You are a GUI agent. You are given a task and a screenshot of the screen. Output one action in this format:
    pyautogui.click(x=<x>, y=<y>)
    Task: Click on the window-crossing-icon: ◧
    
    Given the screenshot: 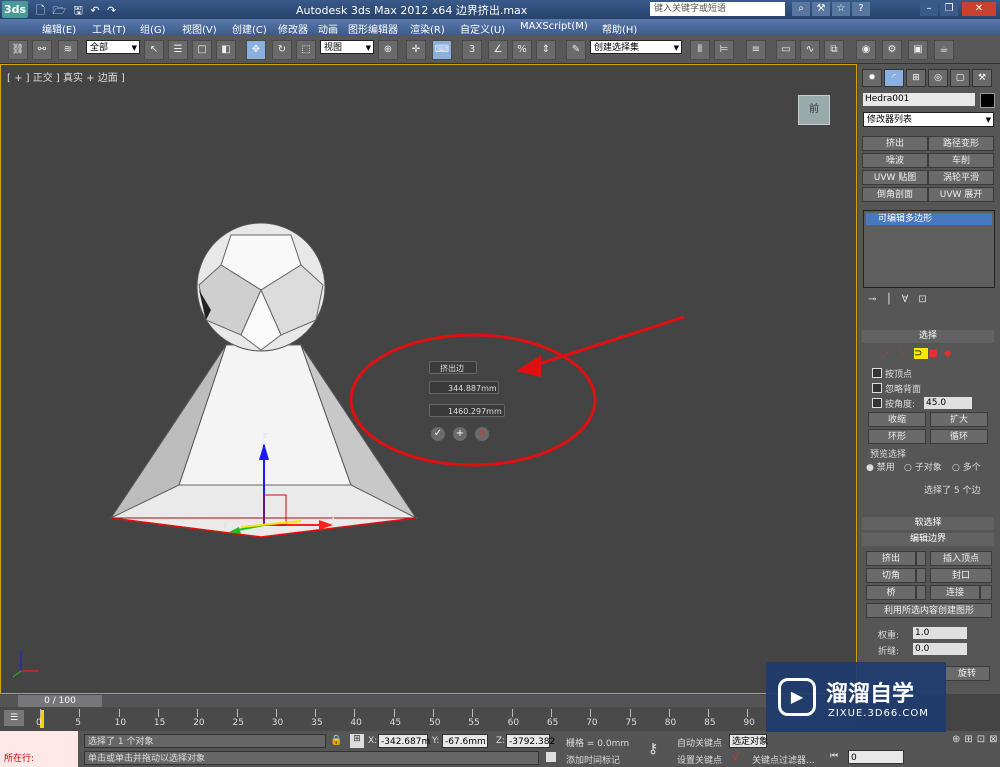 What is the action you would take?
    pyautogui.click(x=226, y=50)
    